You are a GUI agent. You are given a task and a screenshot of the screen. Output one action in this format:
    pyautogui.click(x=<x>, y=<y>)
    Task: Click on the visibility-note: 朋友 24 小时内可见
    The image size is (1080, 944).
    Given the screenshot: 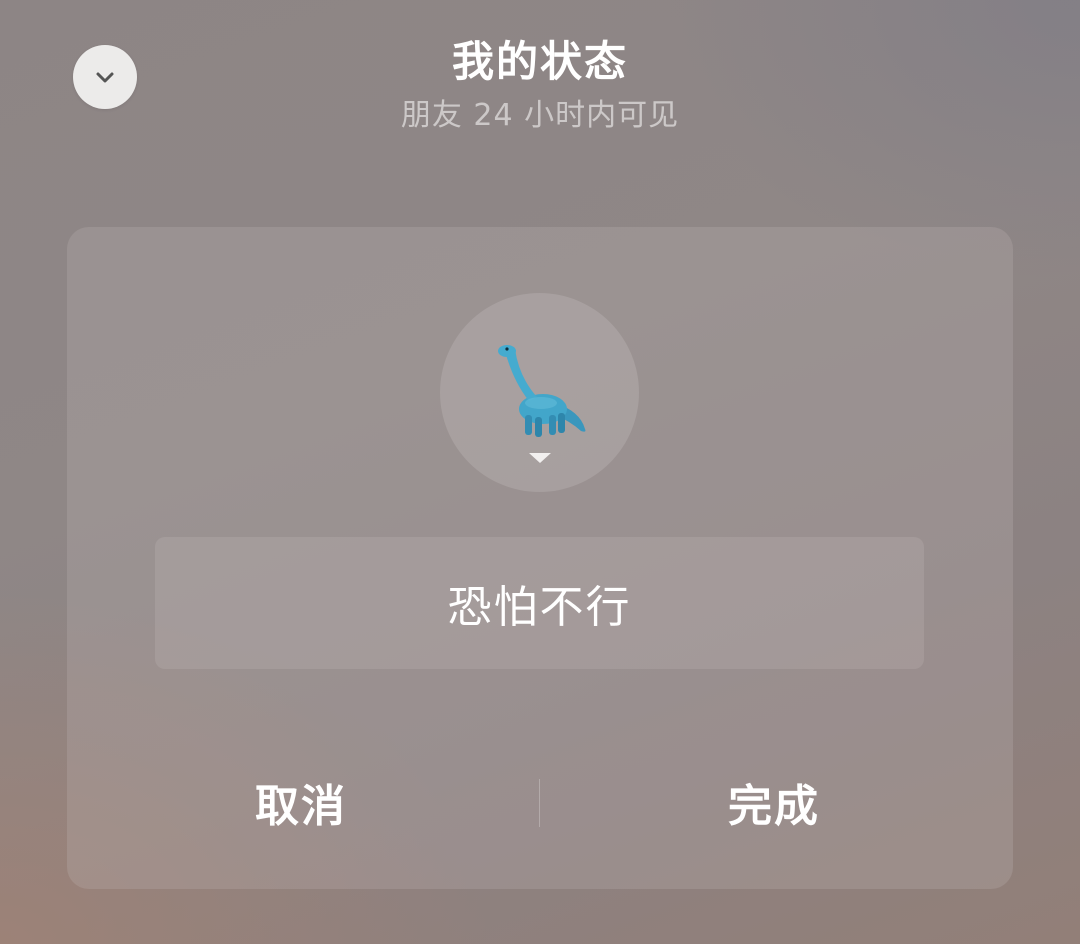 What is the action you would take?
    pyautogui.click(x=540, y=115)
    